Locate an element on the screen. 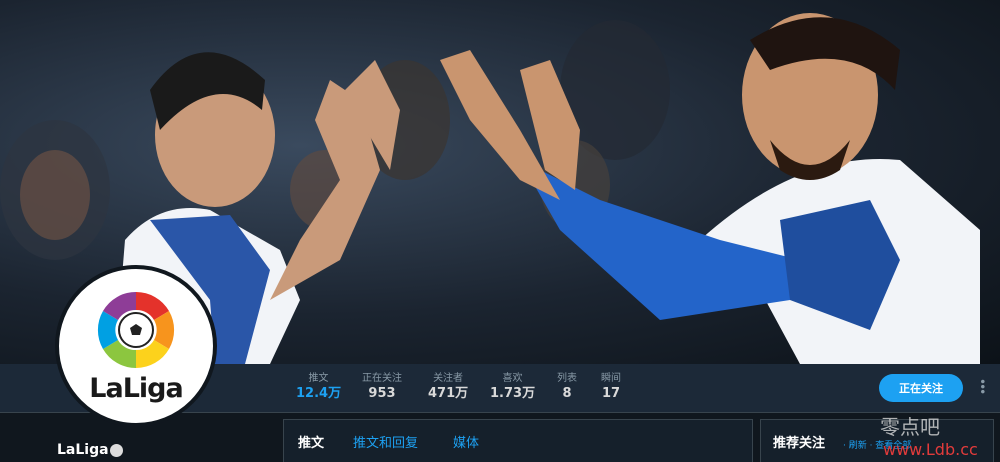 The image size is (1000, 462). stat-moments: 瞬间 17 is located at coordinates (611, 388).